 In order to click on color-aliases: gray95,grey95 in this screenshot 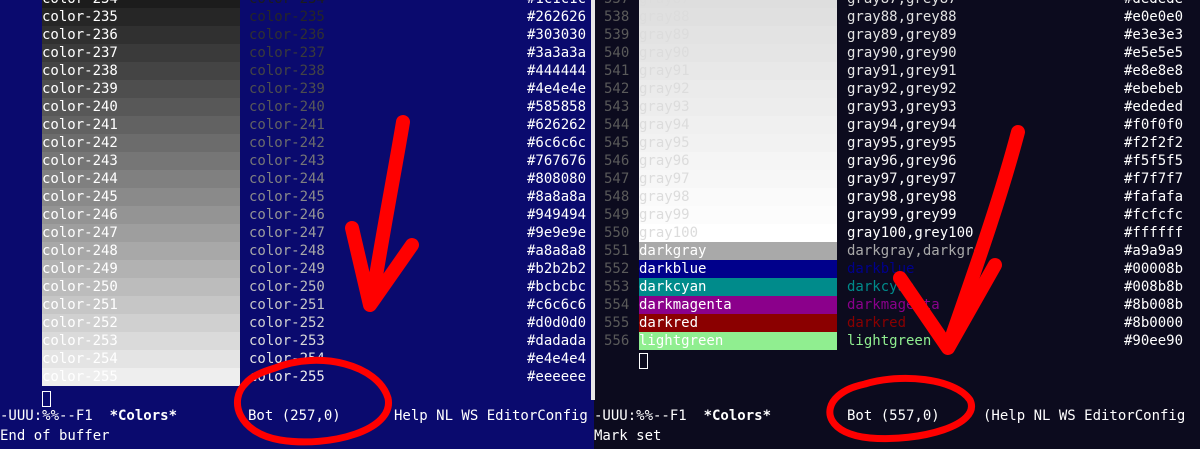, I will do `click(902, 143)`.